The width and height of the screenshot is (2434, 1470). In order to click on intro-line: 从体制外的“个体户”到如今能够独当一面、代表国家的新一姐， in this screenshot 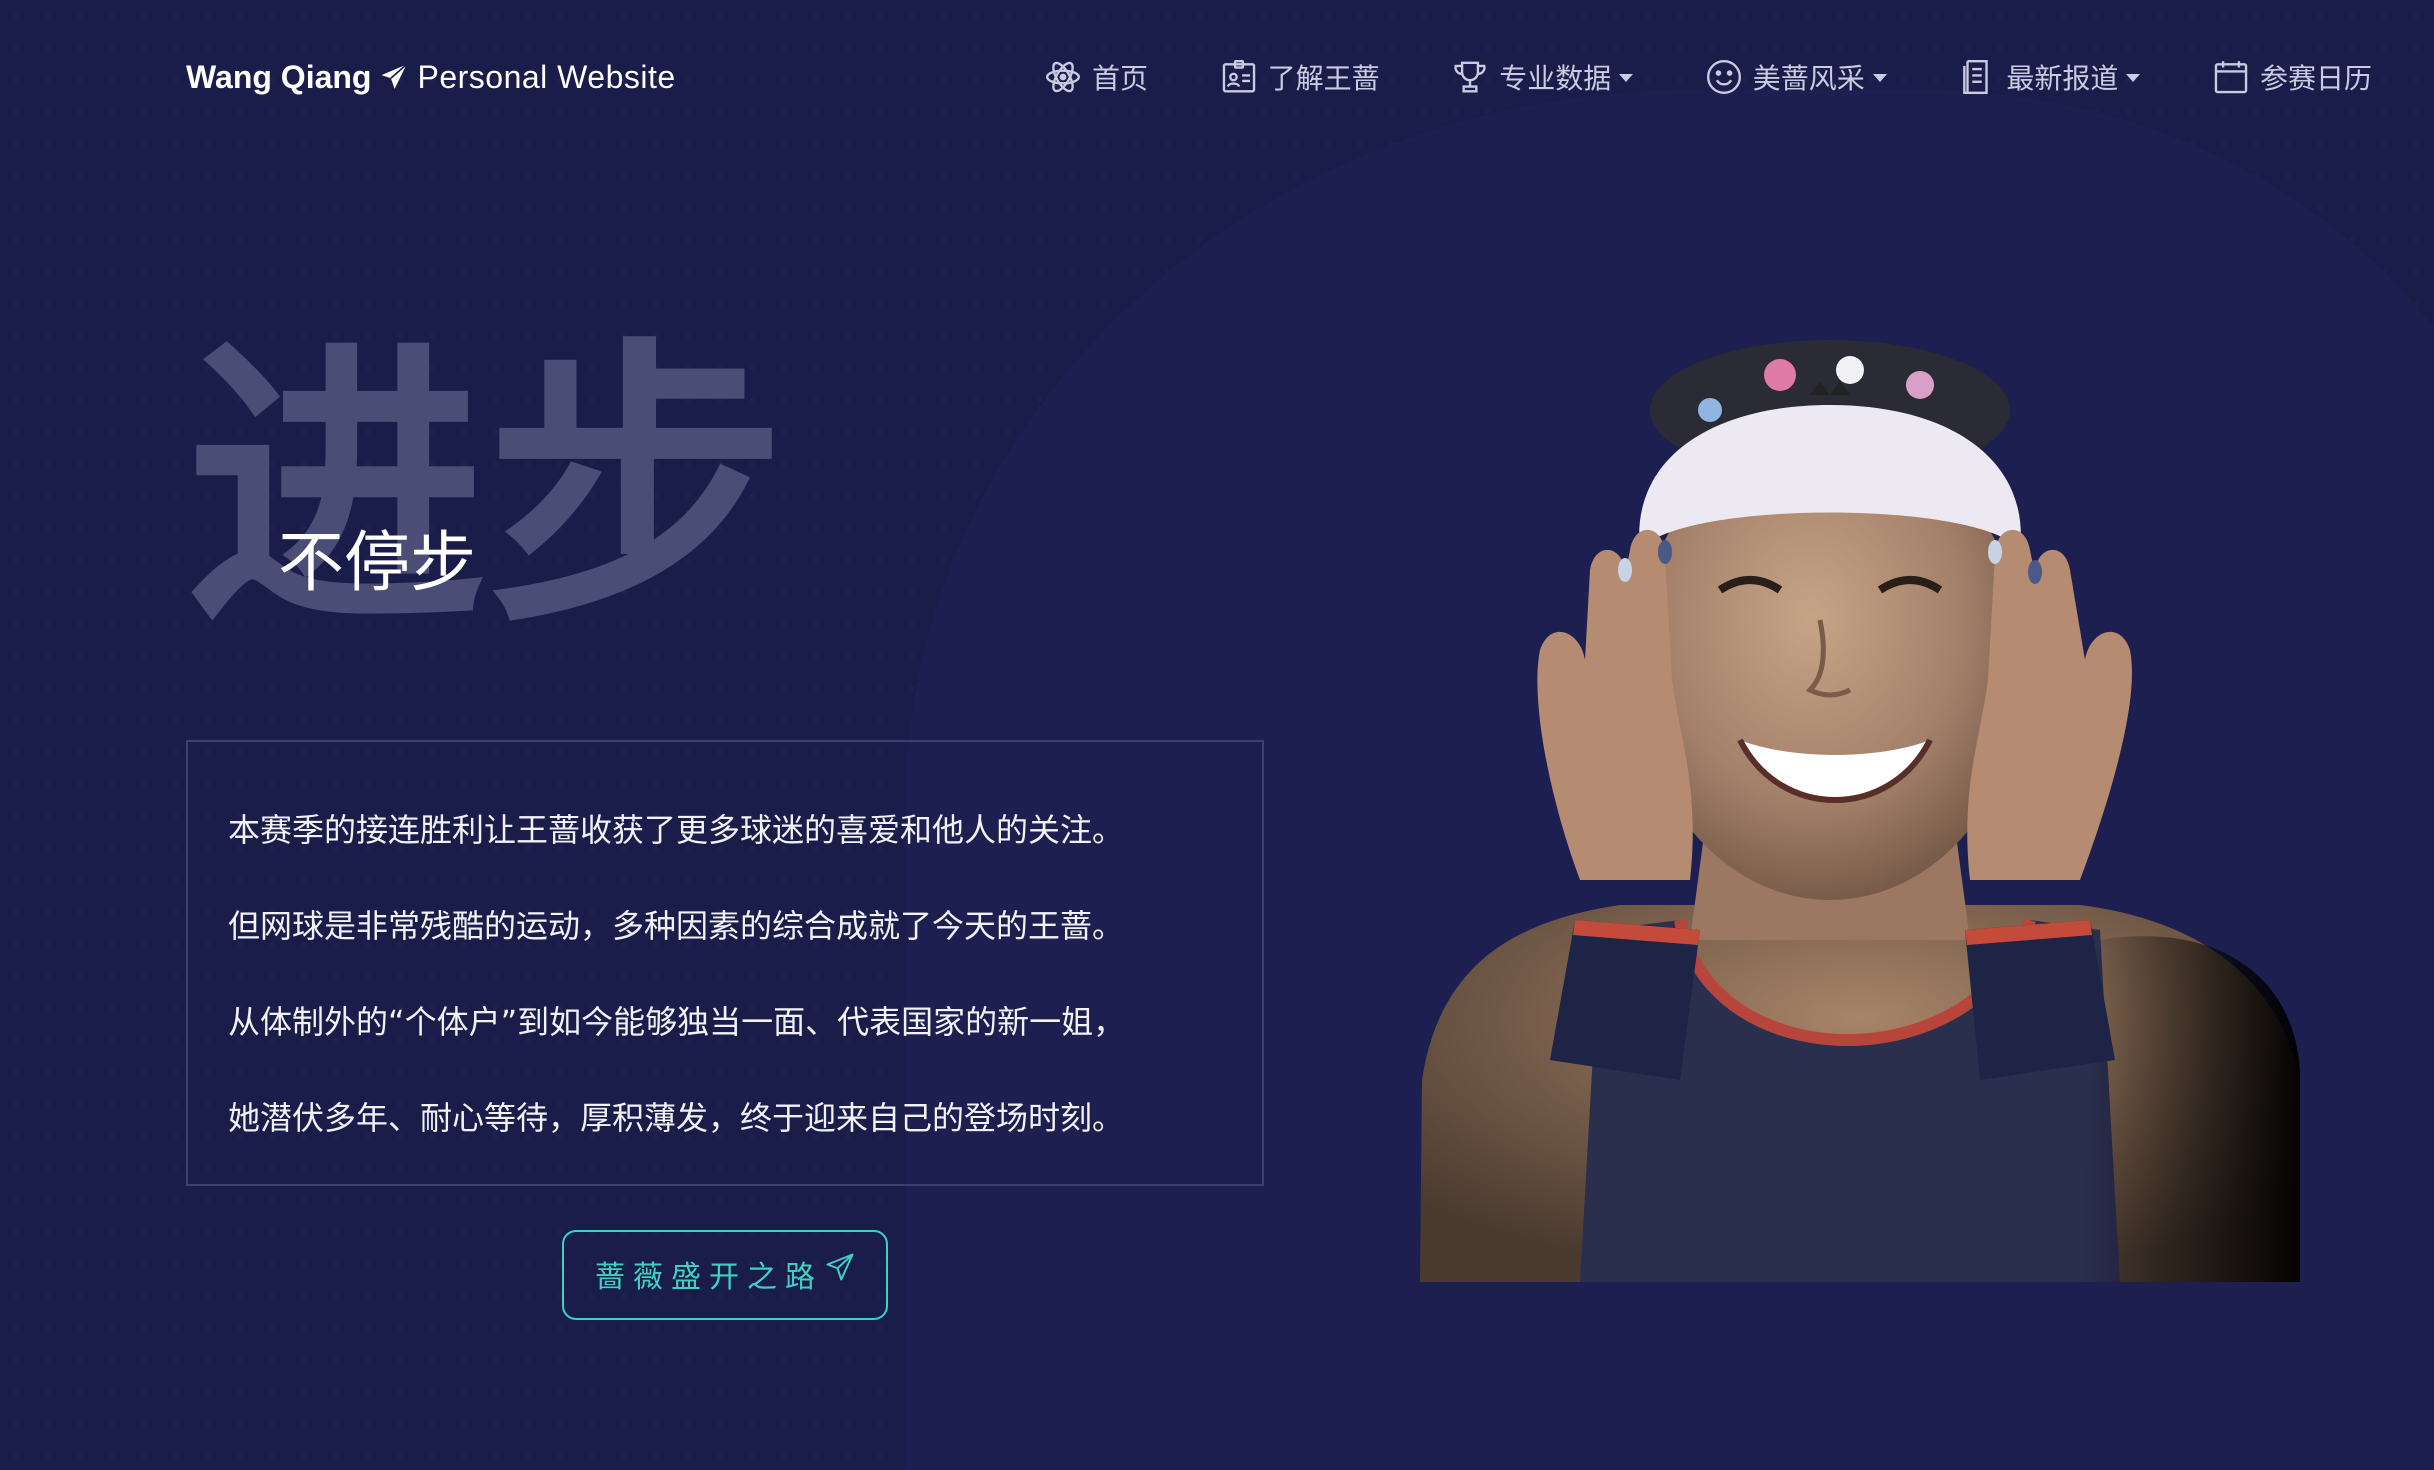, I will do `click(677, 1022)`.